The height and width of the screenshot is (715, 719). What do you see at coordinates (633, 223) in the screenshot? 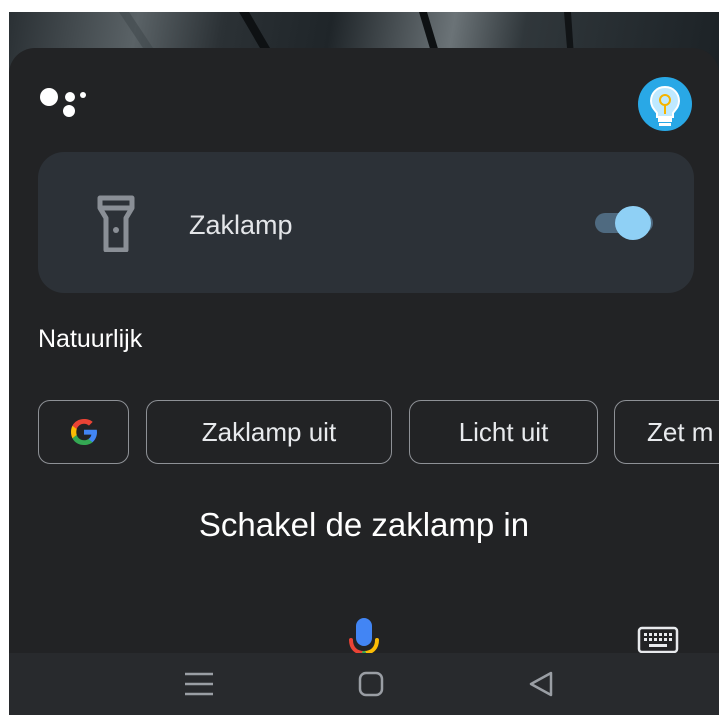
I see `toggle-thumb` at bounding box center [633, 223].